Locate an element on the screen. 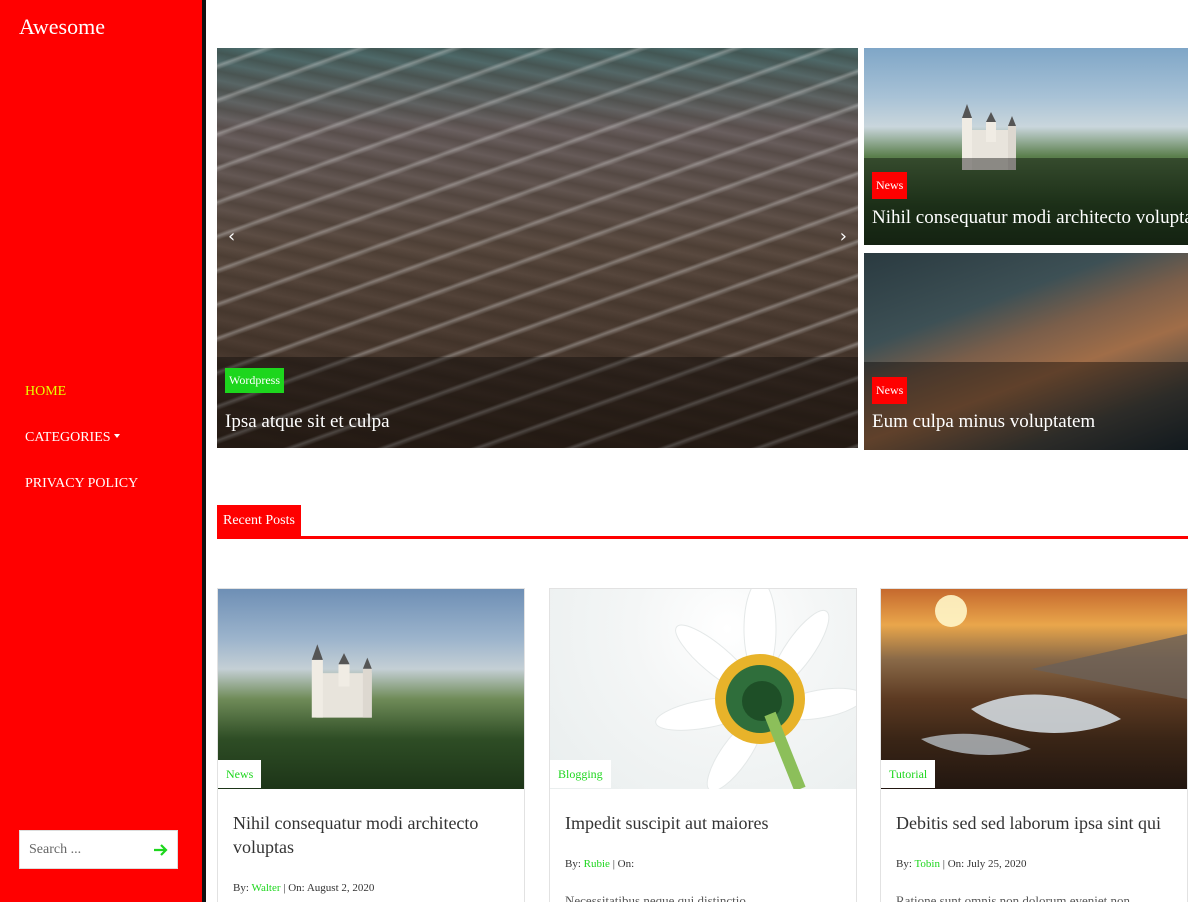 The image size is (1200, 902). post-author-link: Tobin is located at coordinates (927, 864).